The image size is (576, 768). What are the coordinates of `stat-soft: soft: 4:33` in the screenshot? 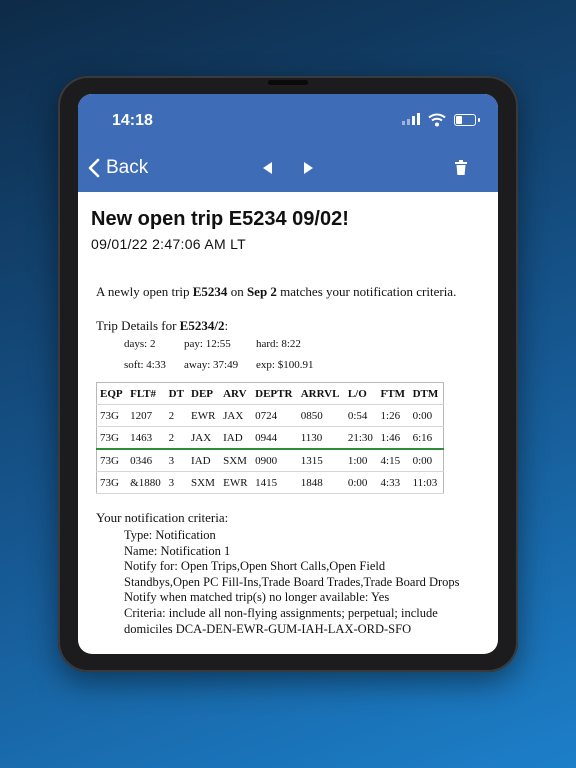 It's located at (145, 365).